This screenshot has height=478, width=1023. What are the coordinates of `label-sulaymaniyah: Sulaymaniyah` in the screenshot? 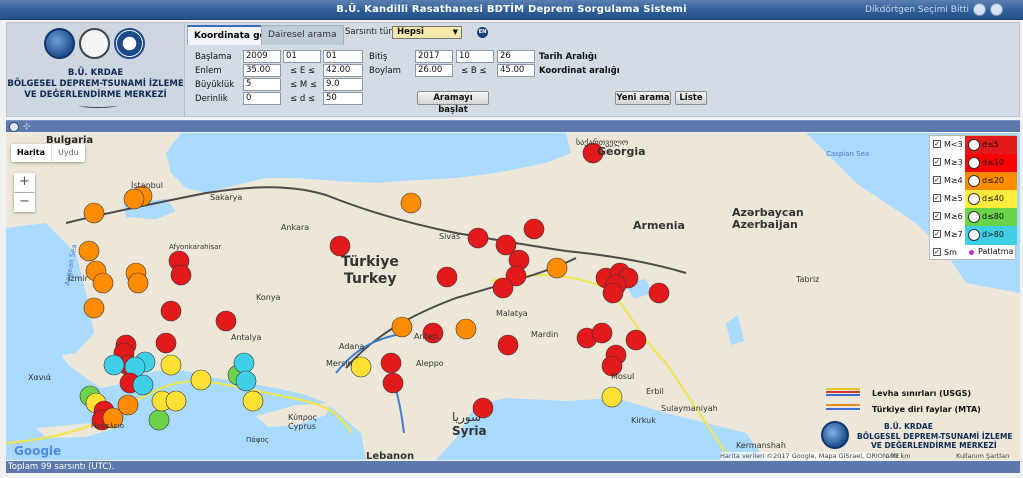 It's located at (689, 408).